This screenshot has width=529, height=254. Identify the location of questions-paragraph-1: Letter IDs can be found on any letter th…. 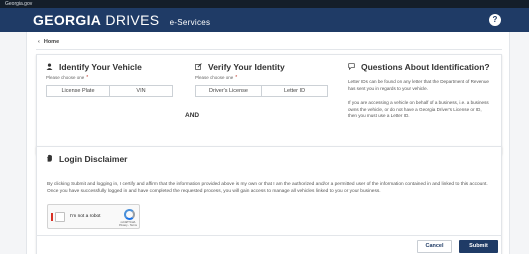
(418, 85).